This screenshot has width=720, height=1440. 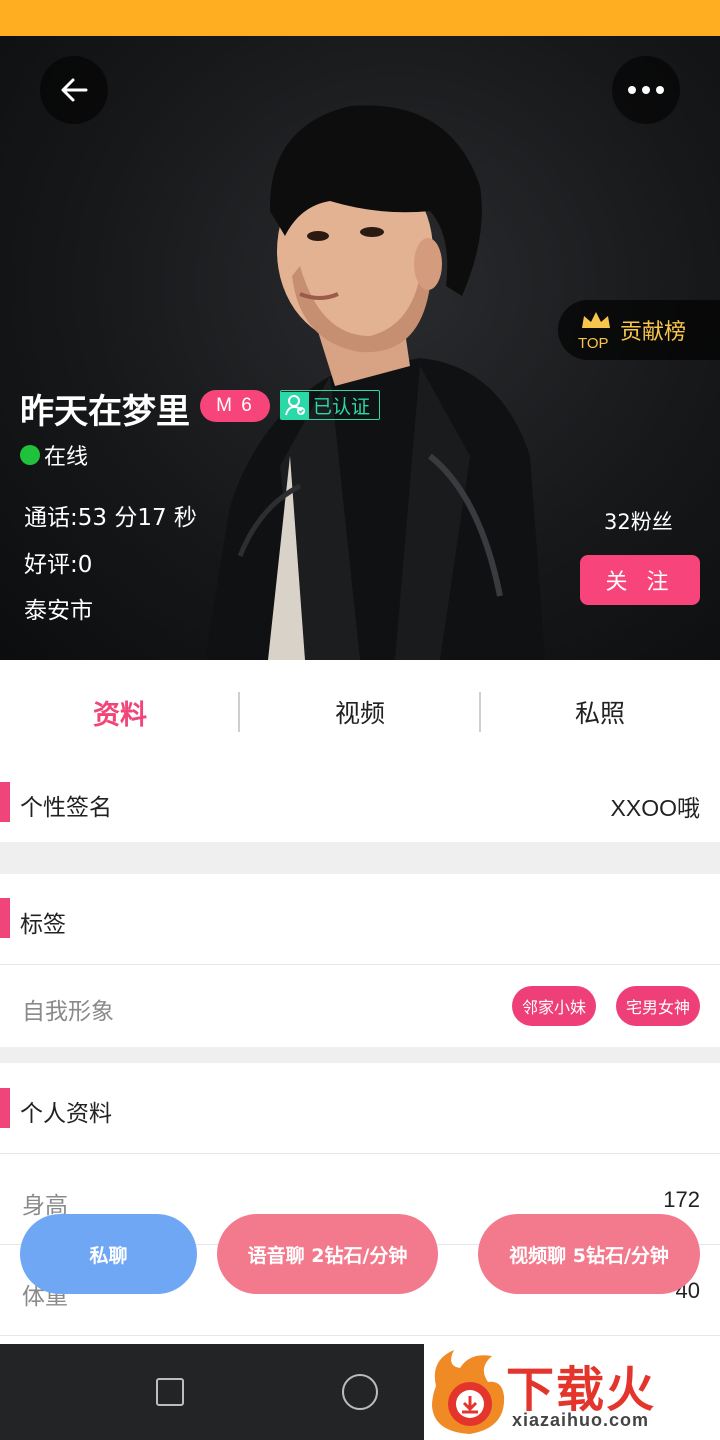 I want to click on call-duration: 通话:53 分17 秒, so click(x=110, y=518).